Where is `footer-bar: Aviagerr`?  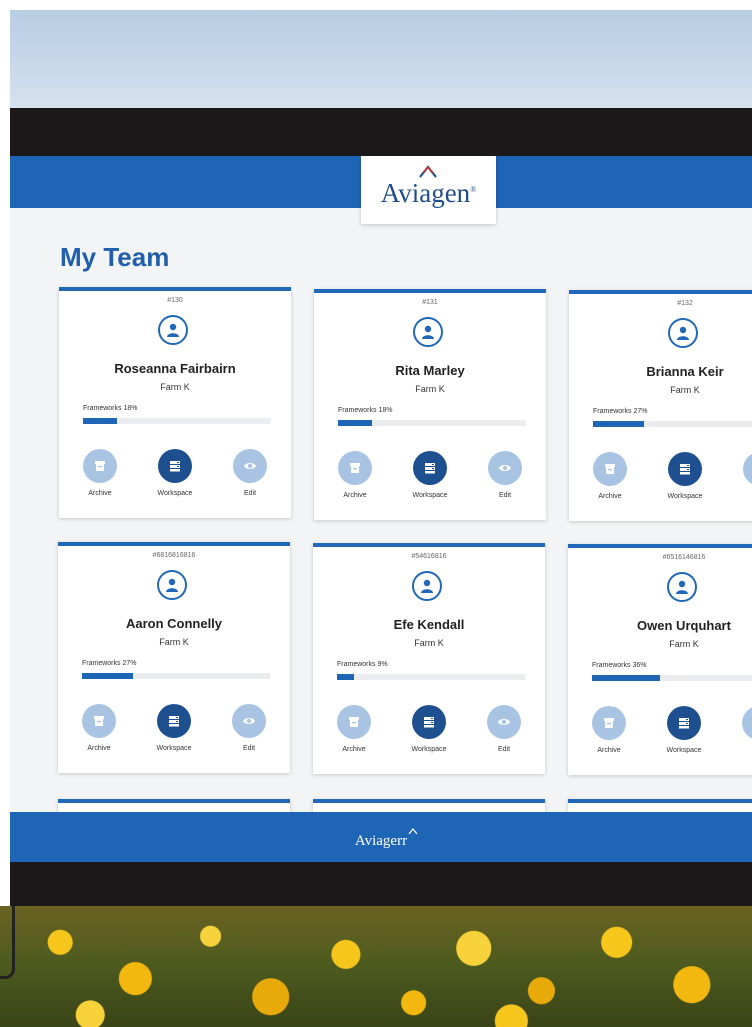
footer-bar: Aviagerr is located at coordinates (381, 837).